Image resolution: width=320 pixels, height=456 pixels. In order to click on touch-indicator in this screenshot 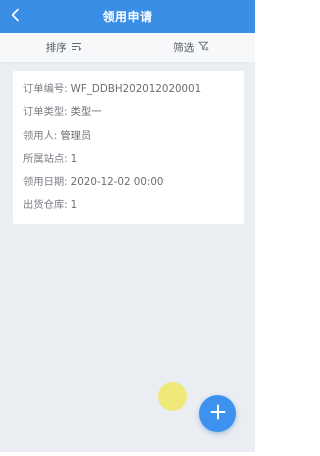, I will do `click(172, 396)`.